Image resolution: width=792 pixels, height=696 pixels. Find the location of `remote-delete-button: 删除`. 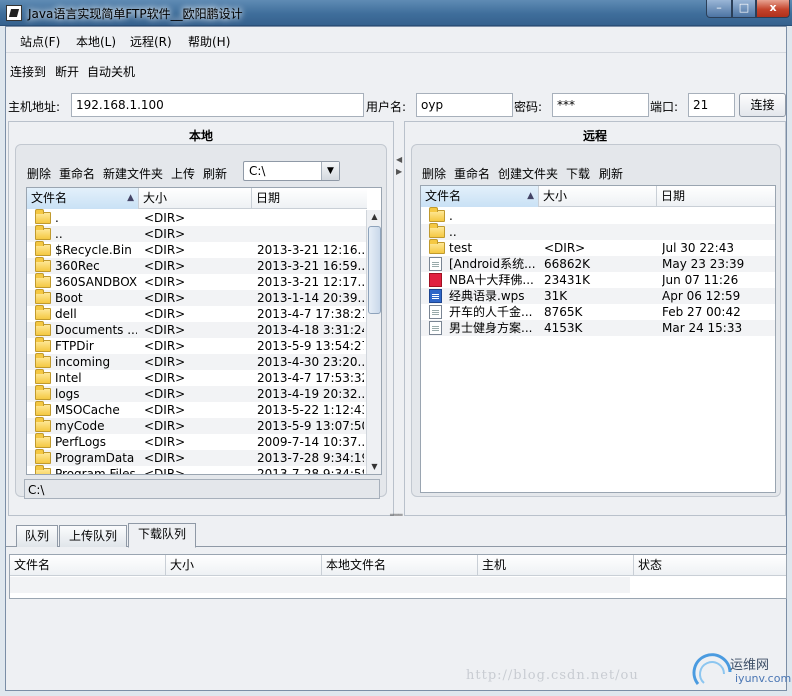

remote-delete-button: 删除 is located at coordinates (434, 173).